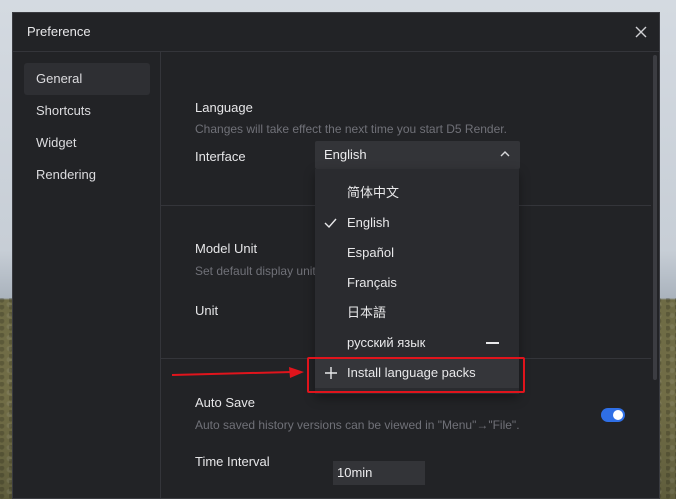 This screenshot has width=676, height=499. Describe the element at coordinates (87, 143) in the screenshot. I see `sidebar-item-widget: Widget` at that location.